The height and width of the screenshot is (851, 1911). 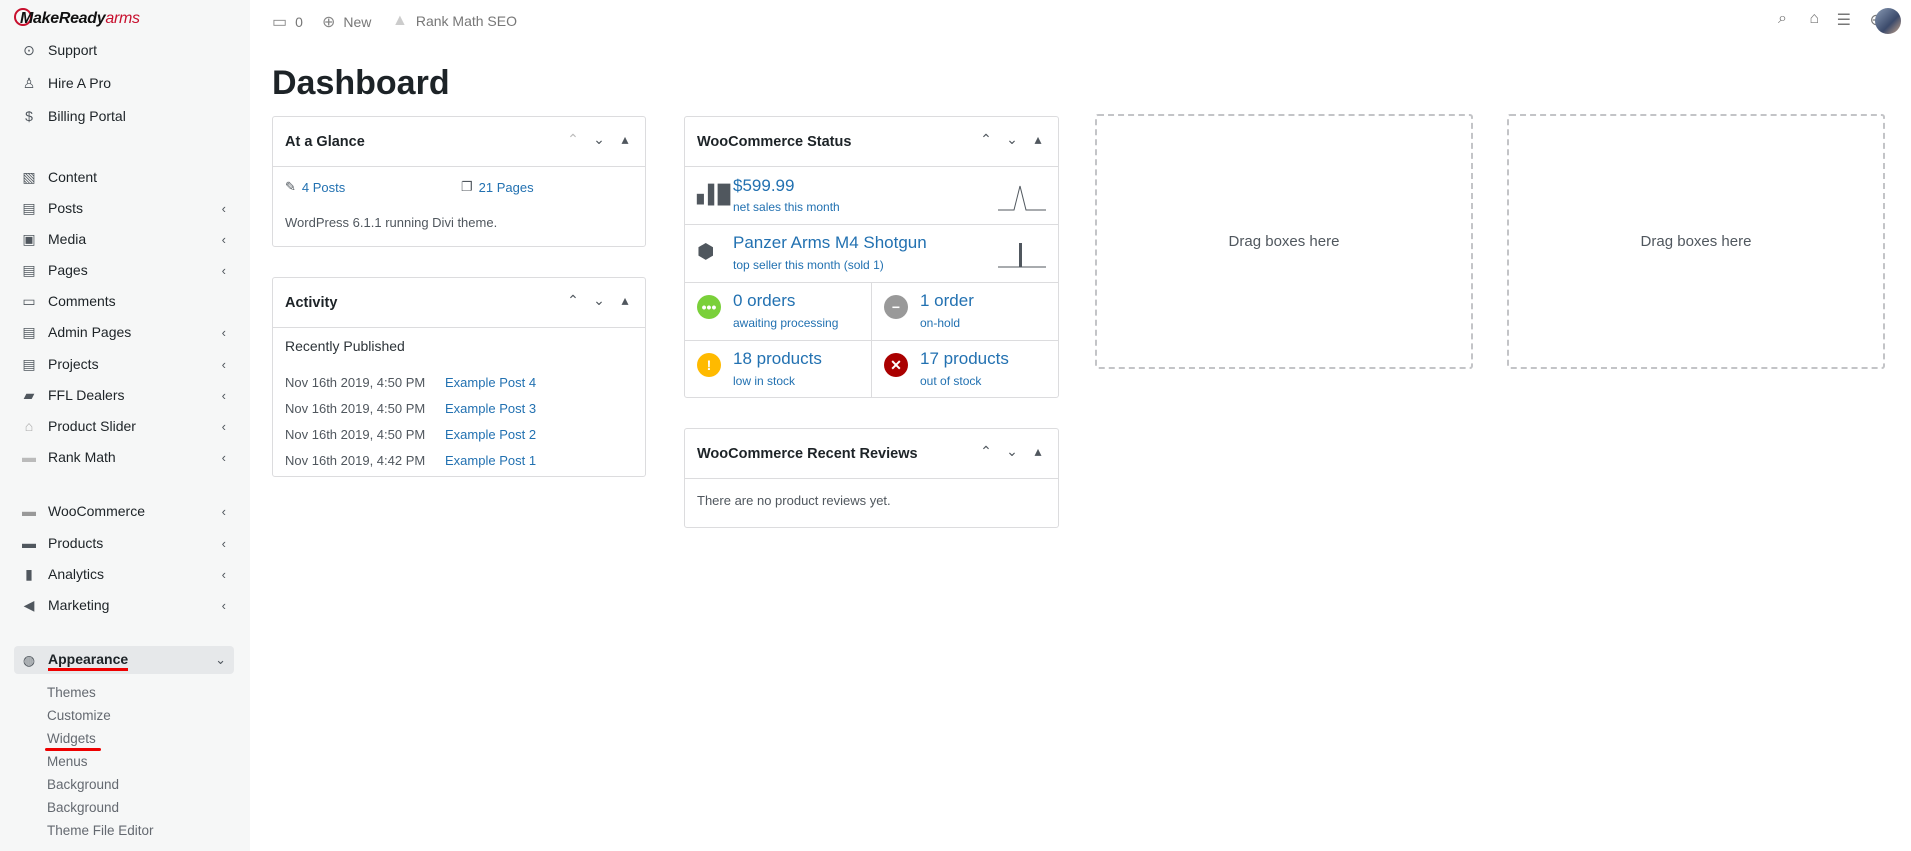 I want to click on pages-count-link: ❐ 21 Pages, so click(x=497, y=187).